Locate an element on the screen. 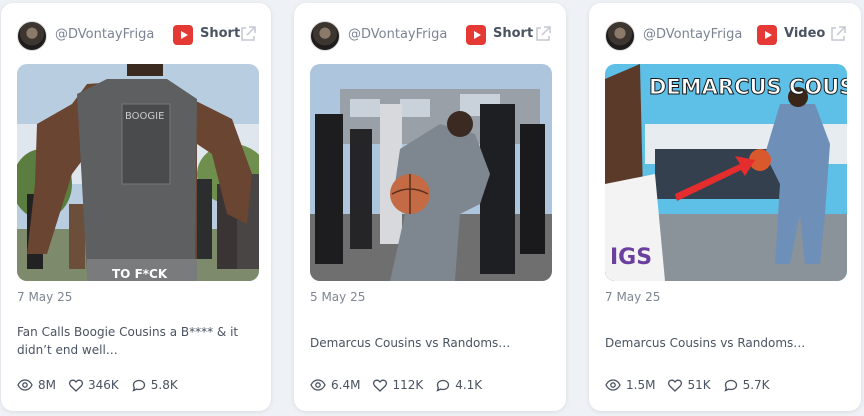 The width and height of the screenshot is (864, 416). svg-text: BOOGIE is located at coordinates (144, 116).